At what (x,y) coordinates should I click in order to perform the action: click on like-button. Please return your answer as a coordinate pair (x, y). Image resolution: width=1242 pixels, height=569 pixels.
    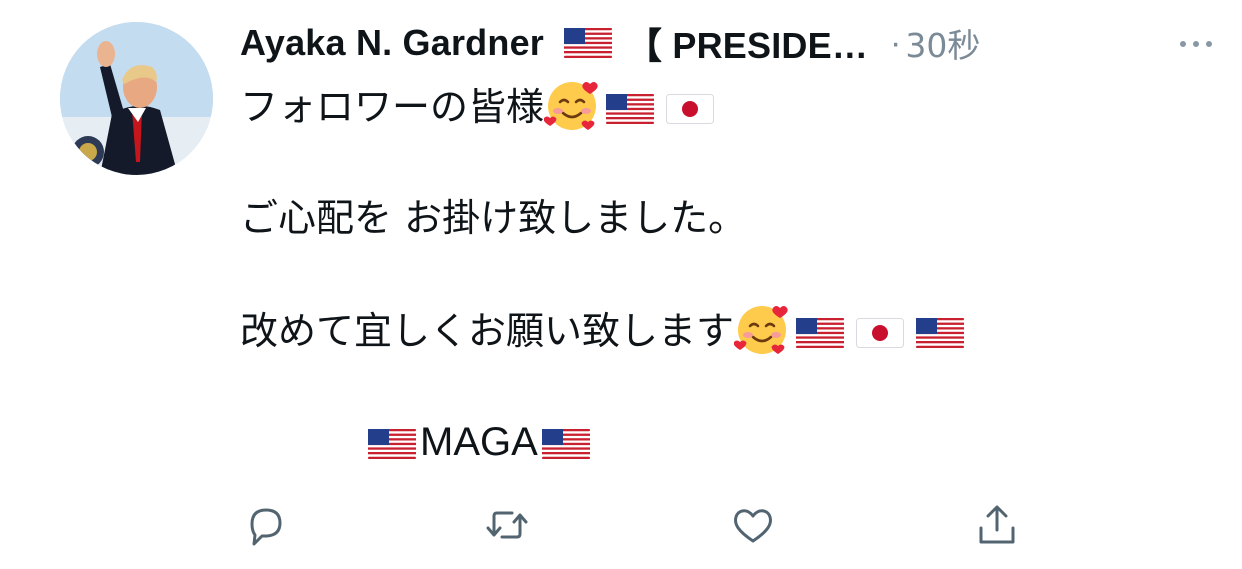
    Looking at the image, I should click on (753, 525).